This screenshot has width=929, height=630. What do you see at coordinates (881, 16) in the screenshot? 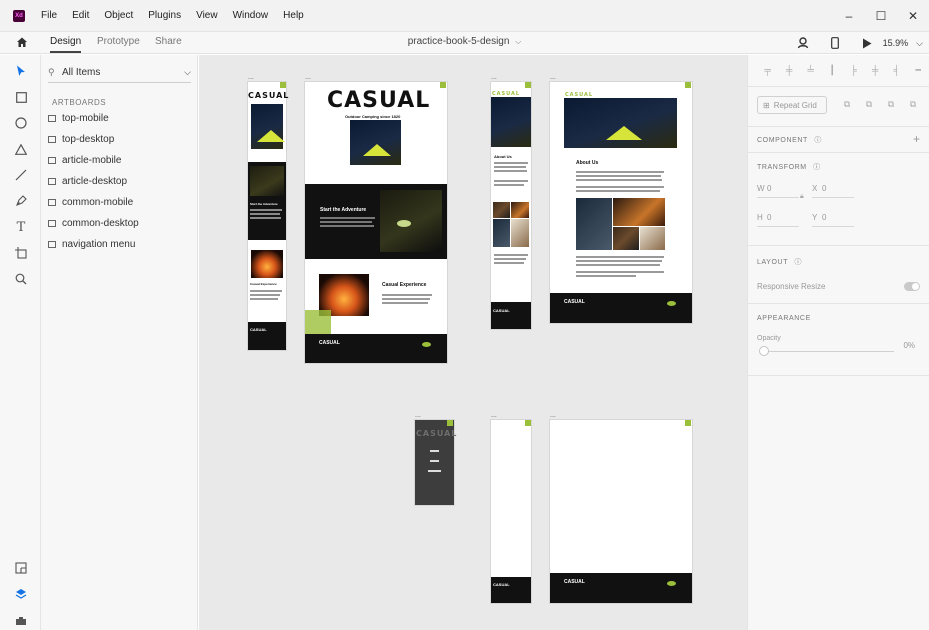
I see `maximize-button: ☐` at bounding box center [881, 16].